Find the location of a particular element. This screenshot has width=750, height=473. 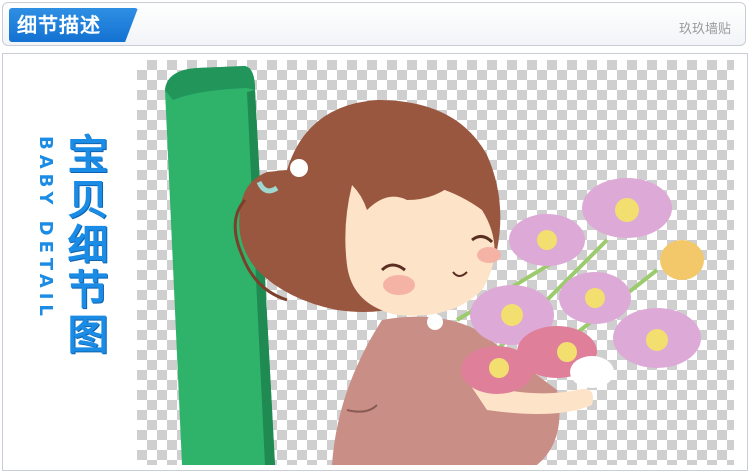

title-char: 节 is located at coordinates (88, 290).